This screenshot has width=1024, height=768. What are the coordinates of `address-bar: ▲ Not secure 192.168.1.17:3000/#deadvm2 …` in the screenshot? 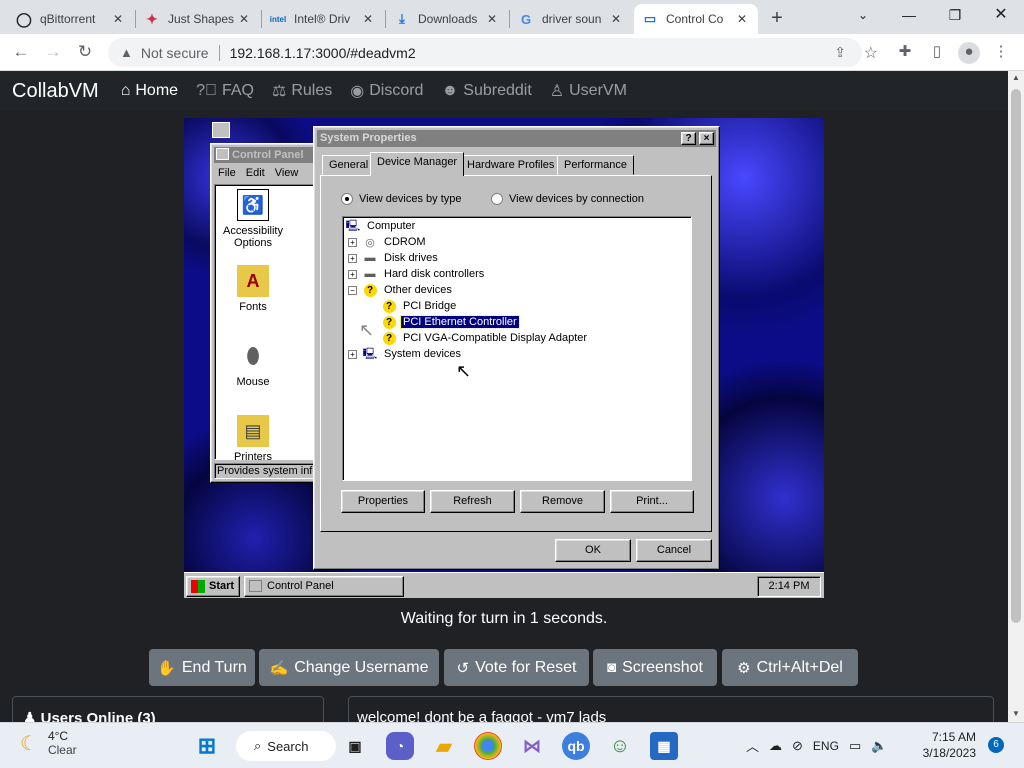 It's located at (493, 52).